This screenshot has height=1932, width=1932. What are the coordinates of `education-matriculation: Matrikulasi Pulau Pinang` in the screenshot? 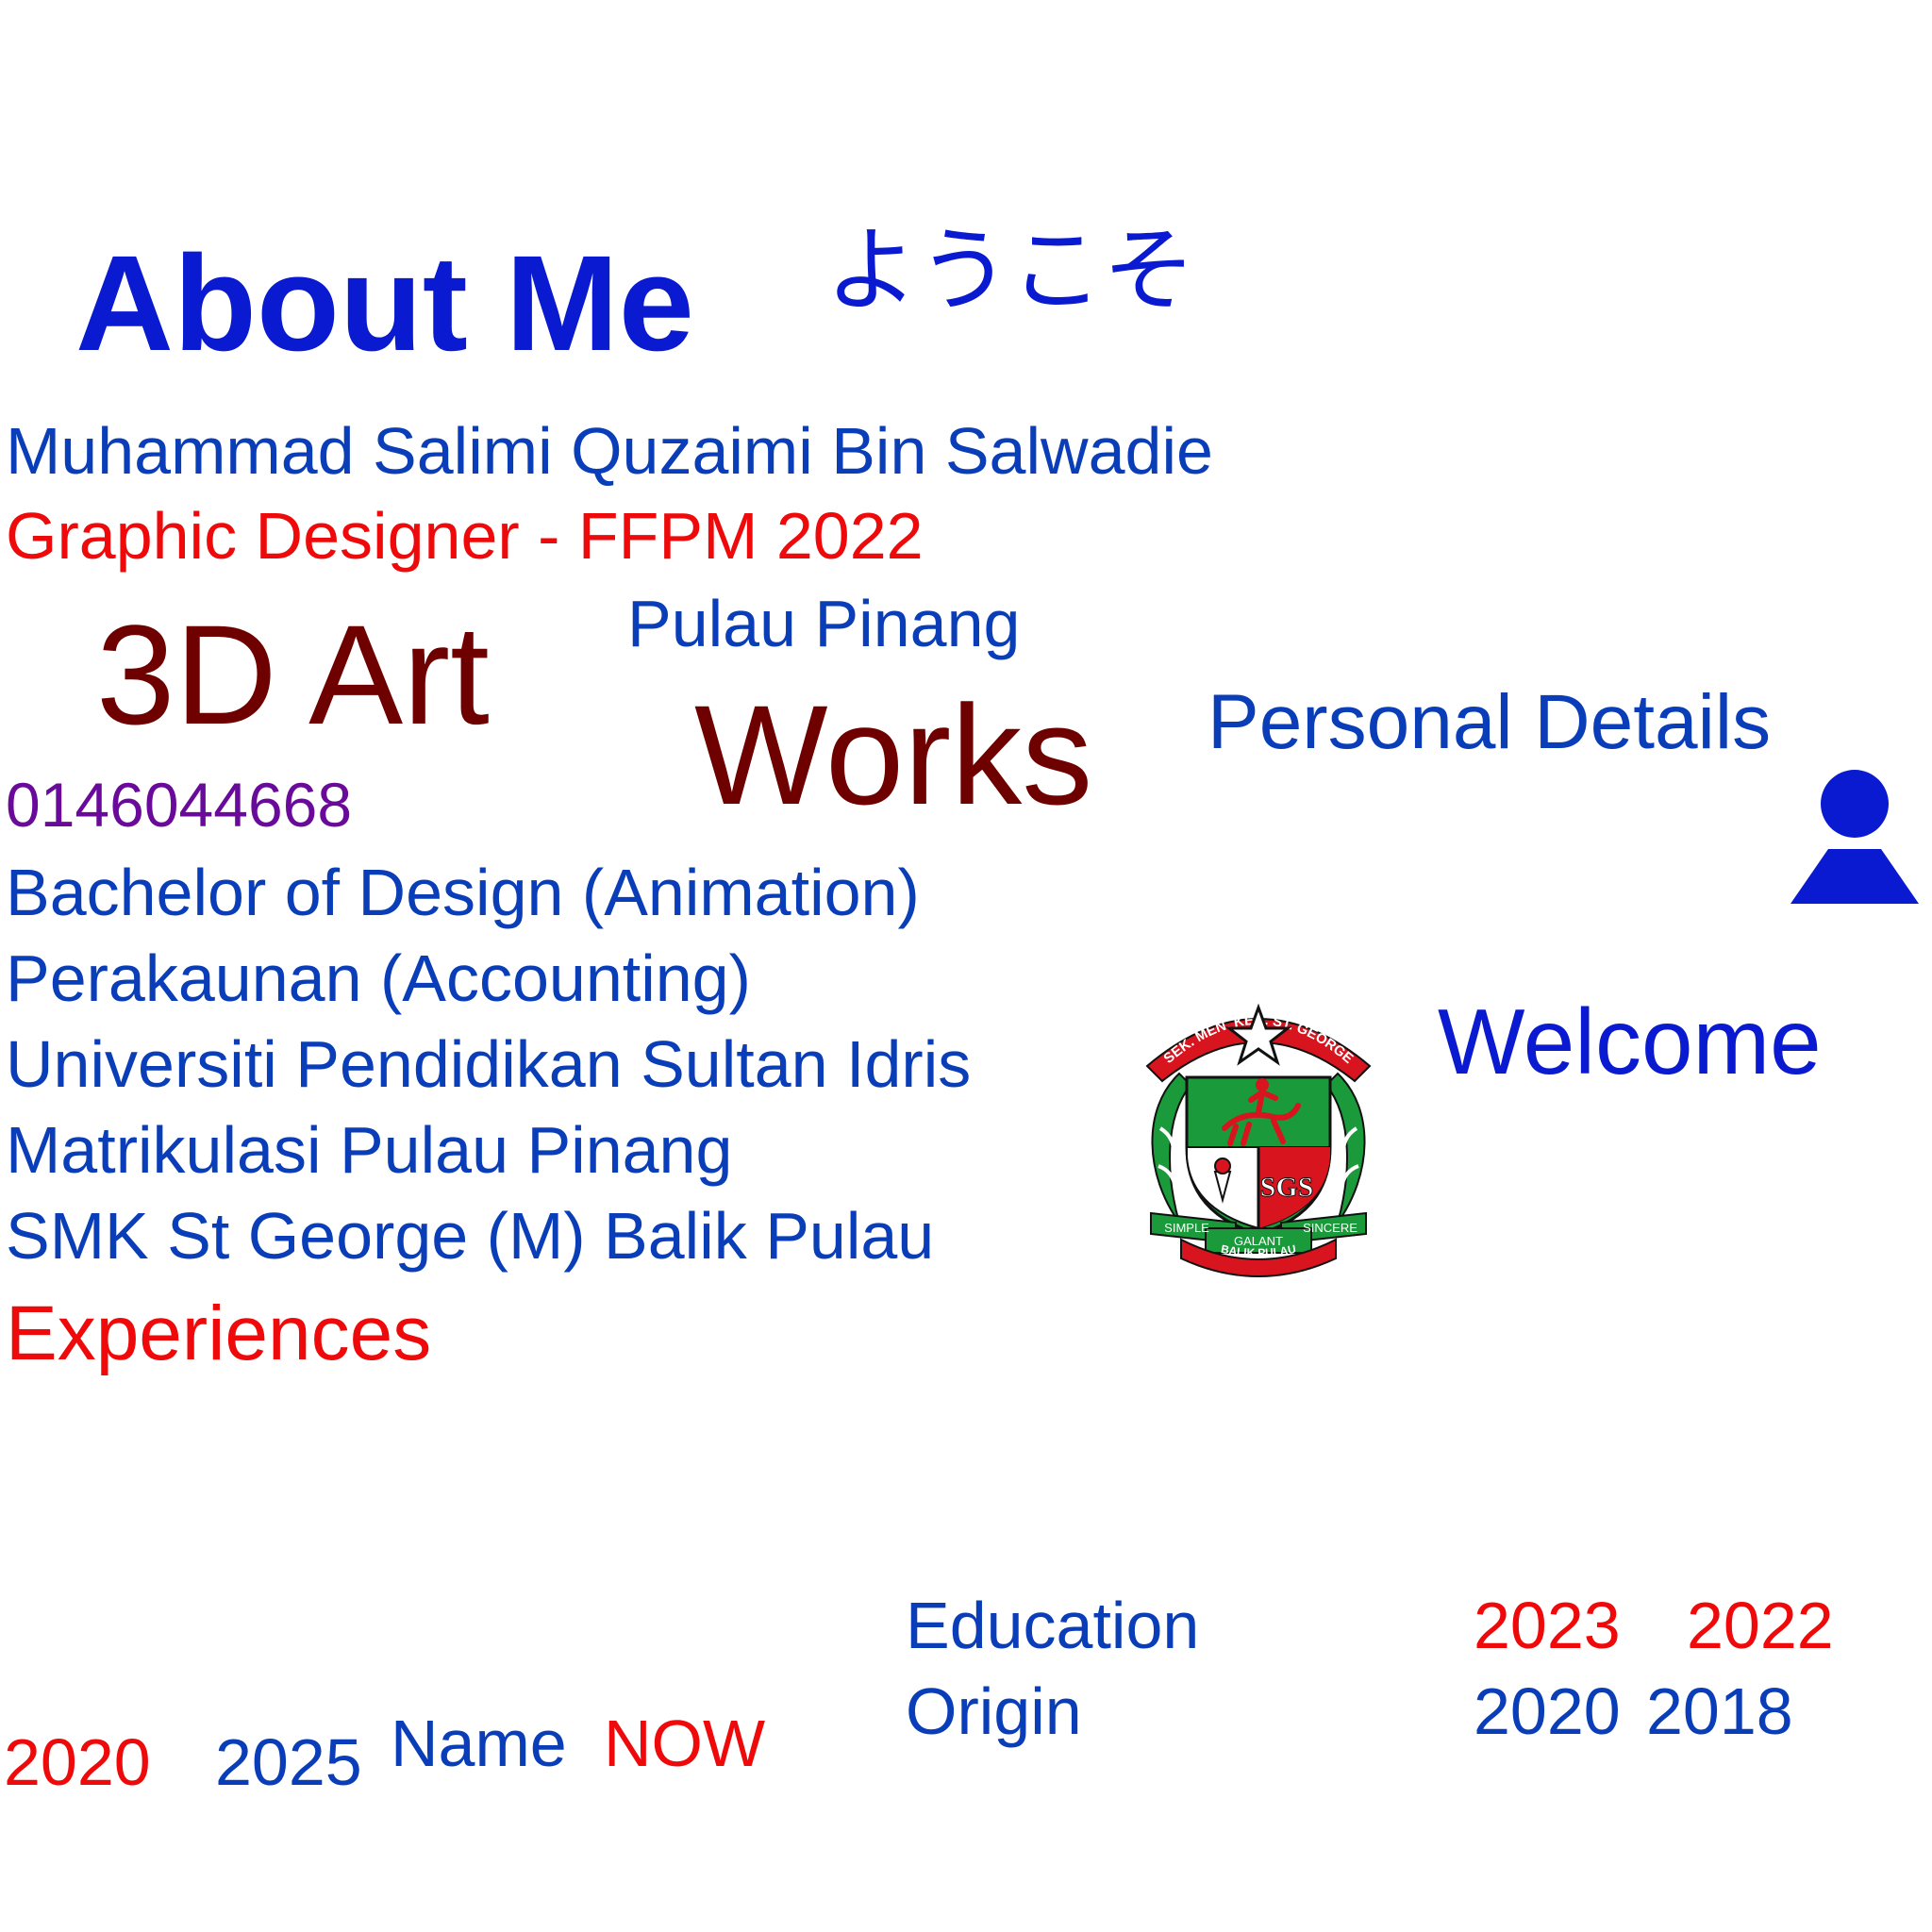 It's located at (369, 1150).